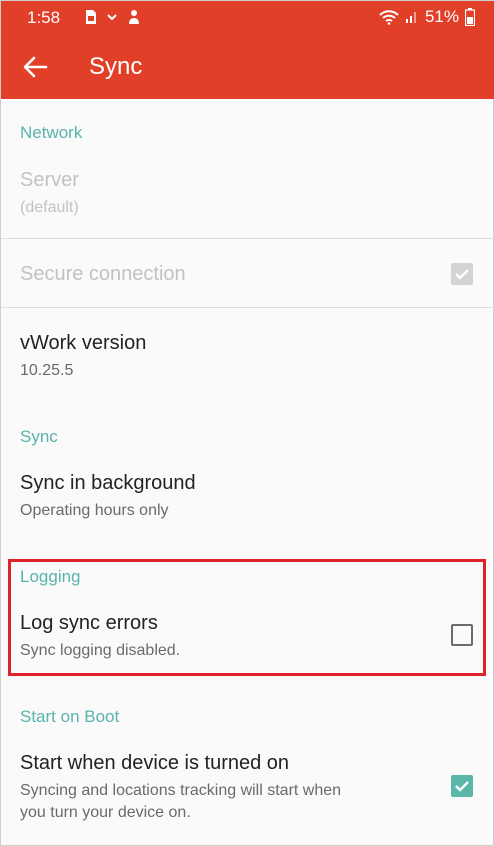  Describe the element at coordinates (247, 617) in the screenshot. I see `highlight-box` at that location.